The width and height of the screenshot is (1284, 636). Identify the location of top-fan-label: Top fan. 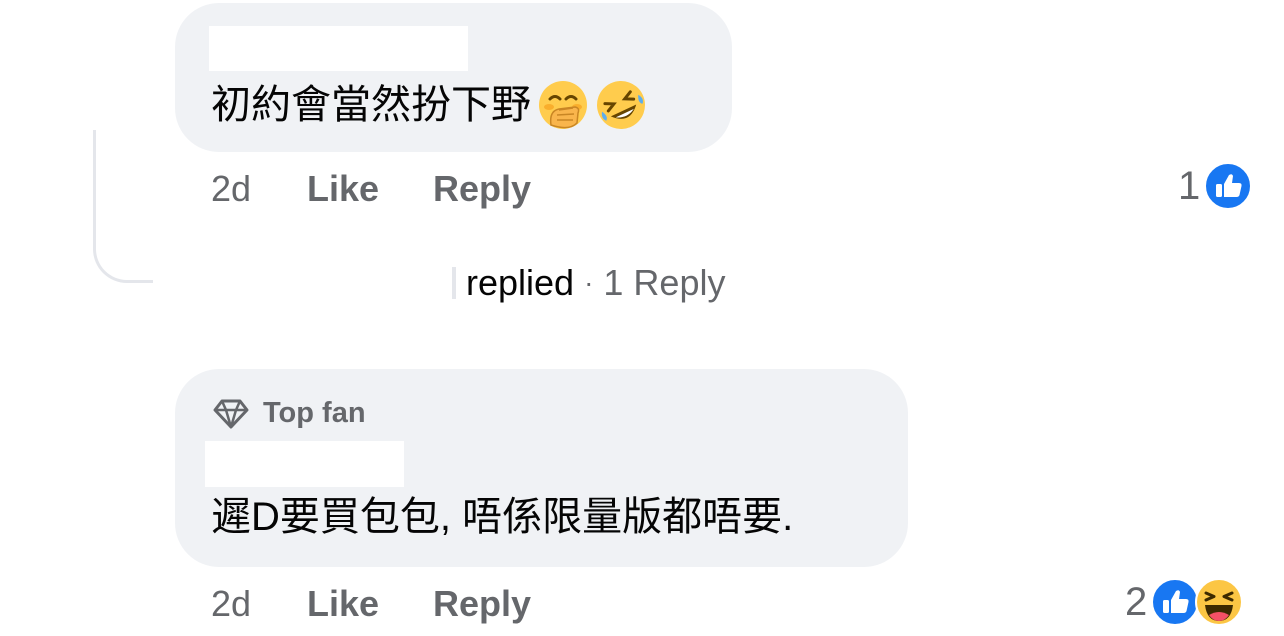
(314, 413).